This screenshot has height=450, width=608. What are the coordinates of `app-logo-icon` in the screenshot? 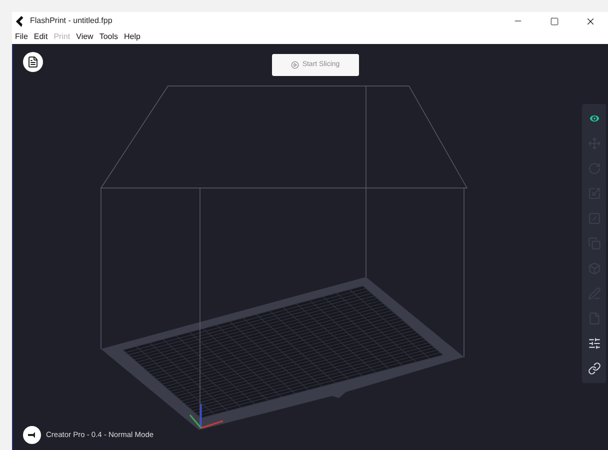 It's located at (20, 21).